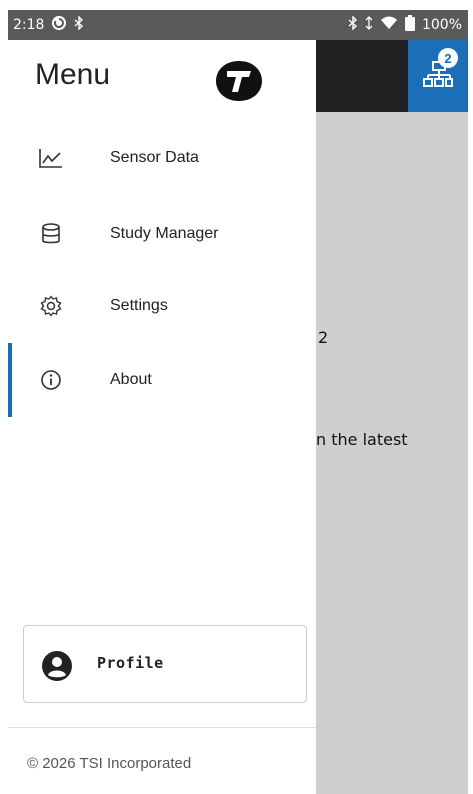 This screenshot has width=473, height=794. I want to click on background-text: 2, so click(323, 337).